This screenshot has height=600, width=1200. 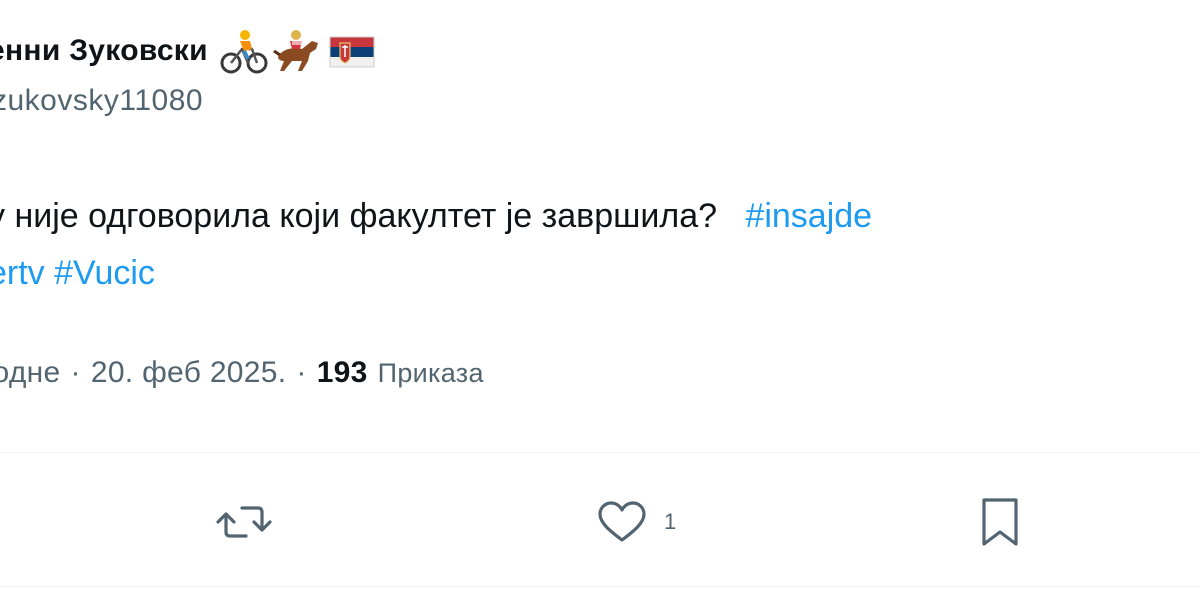 I want to click on tweet-time: подне, so click(x=30, y=373).